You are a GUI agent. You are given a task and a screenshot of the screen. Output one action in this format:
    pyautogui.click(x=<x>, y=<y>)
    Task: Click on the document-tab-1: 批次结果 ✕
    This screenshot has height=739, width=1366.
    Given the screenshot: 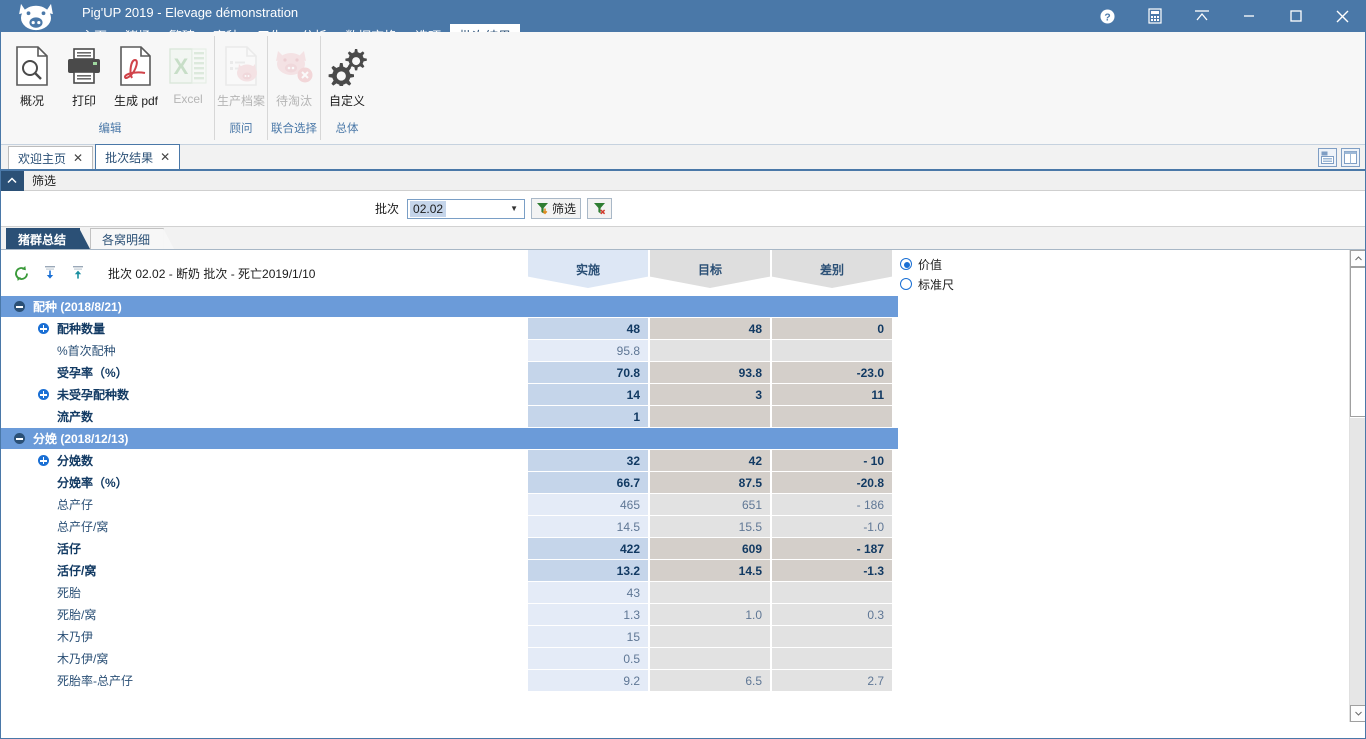 What is the action you would take?
    pyautogui.click(x=138, y=156)
    